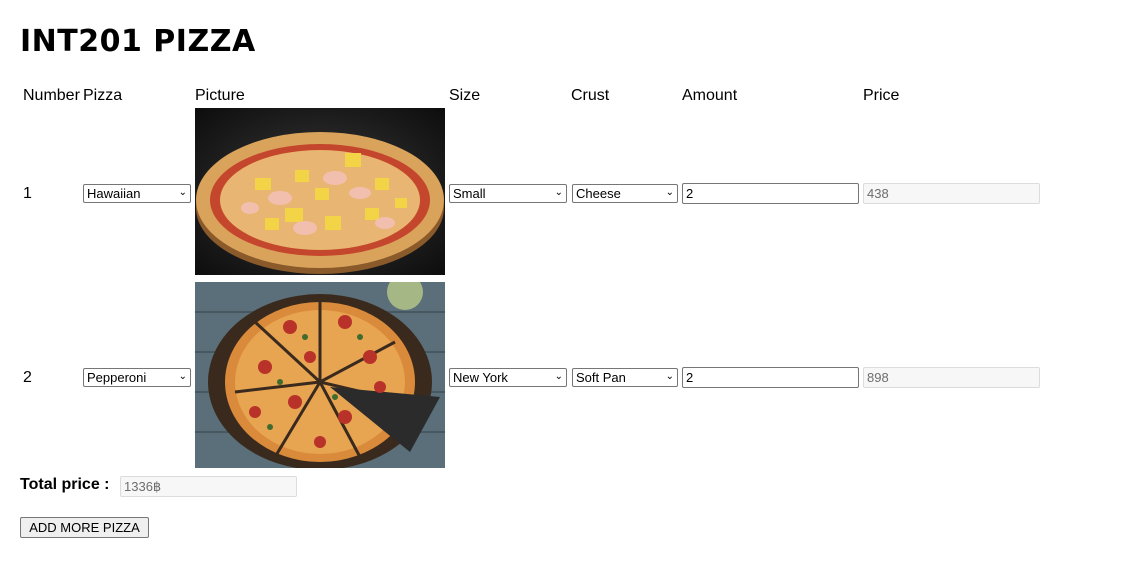 The width and height of the screenshot is (1135, 571). What do you see at coordinates (27, 193) in the screenshot?
I see `row-1-number: 1` at bounding box center [27, 193].